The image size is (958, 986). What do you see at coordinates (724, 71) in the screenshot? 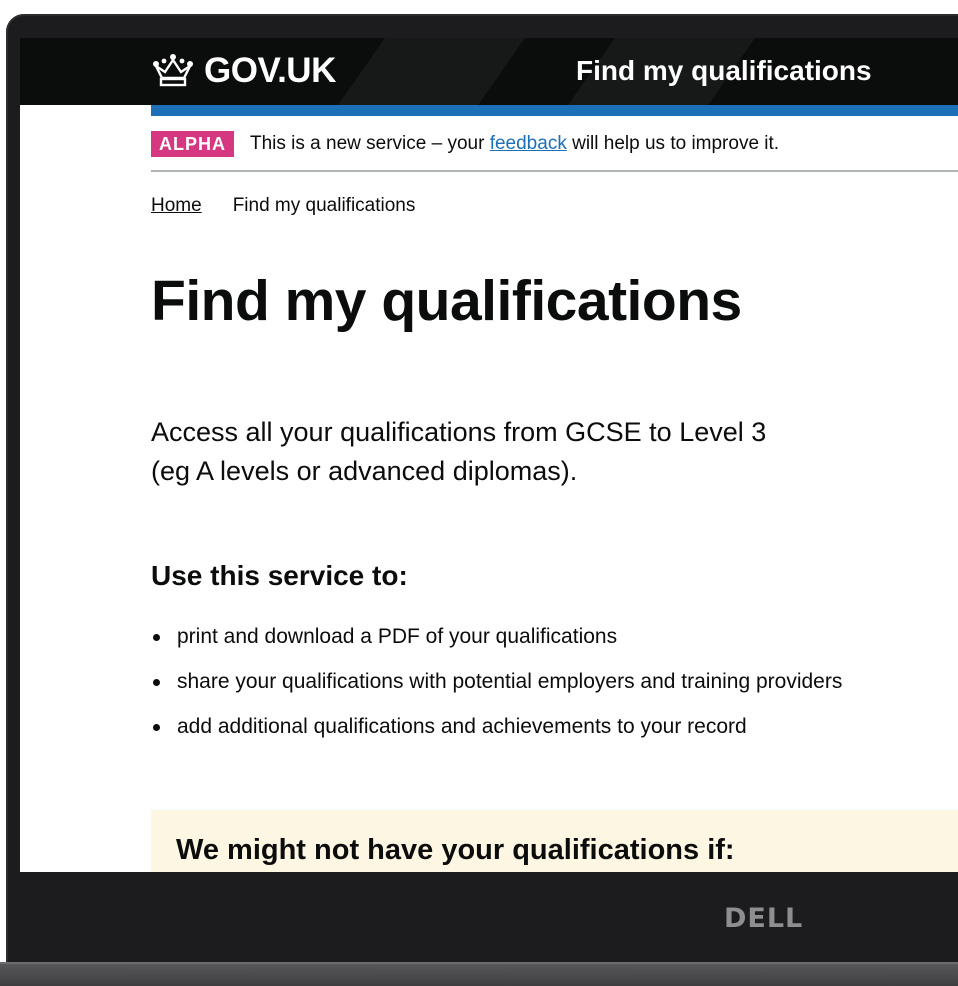
I see `service-name-link: Find my qualifications` at bounding box center [724, 71].